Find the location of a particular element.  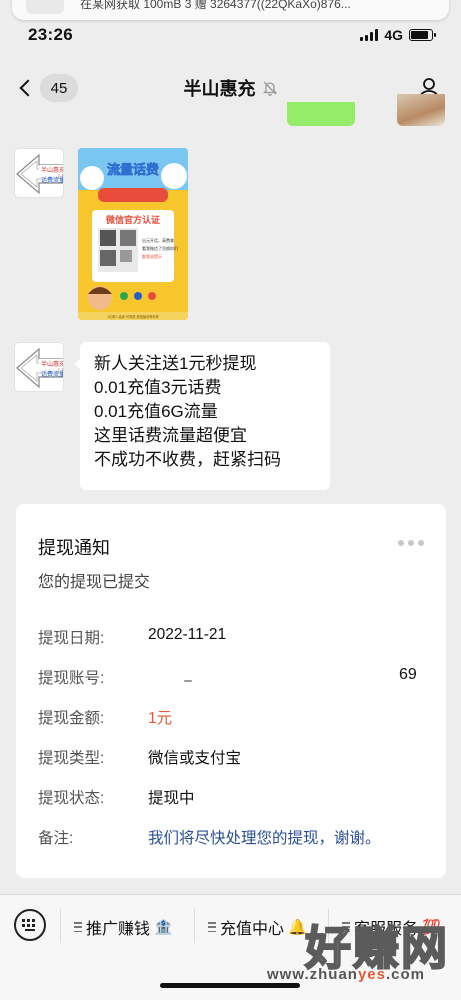

chat-header: 45 半山惠充 is located at coordinates (230, 88).